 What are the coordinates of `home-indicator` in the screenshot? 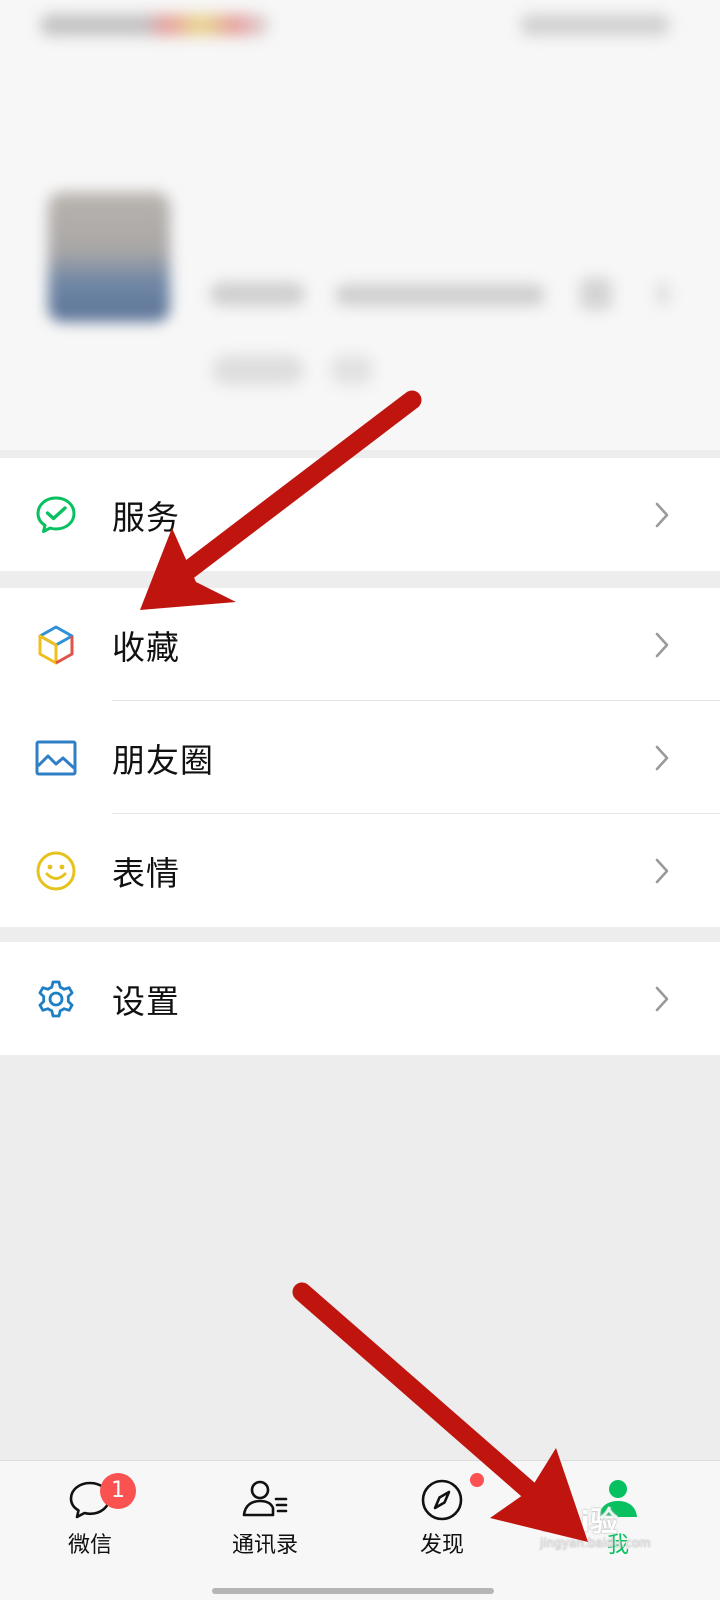 It's located at (353, 1591).